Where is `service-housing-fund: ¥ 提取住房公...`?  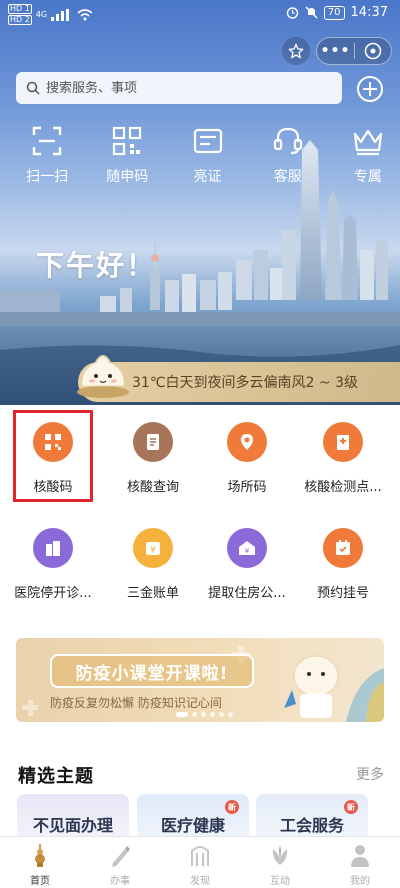 service-housing-fund: ¥ 提取住房公... is located at coordinates (247, 564).